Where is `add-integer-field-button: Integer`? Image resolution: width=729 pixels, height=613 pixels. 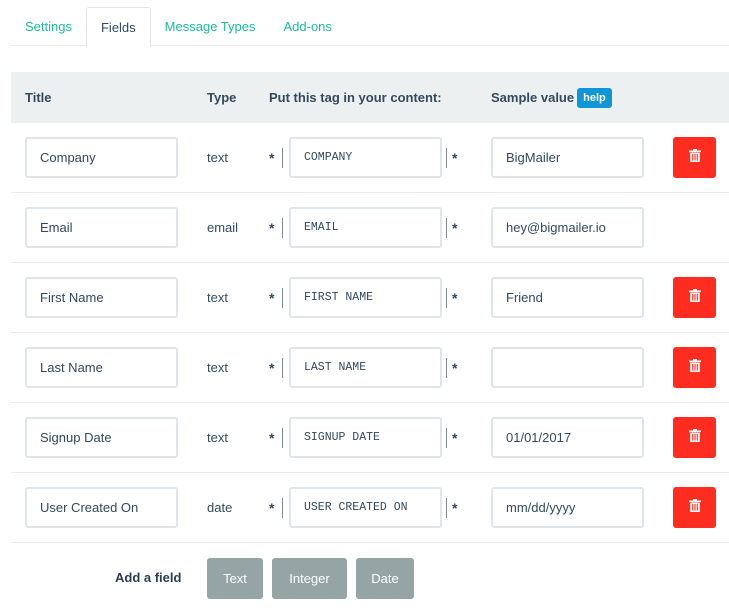
add-integer-field-button: Integer is located at coordinates (309, 578).